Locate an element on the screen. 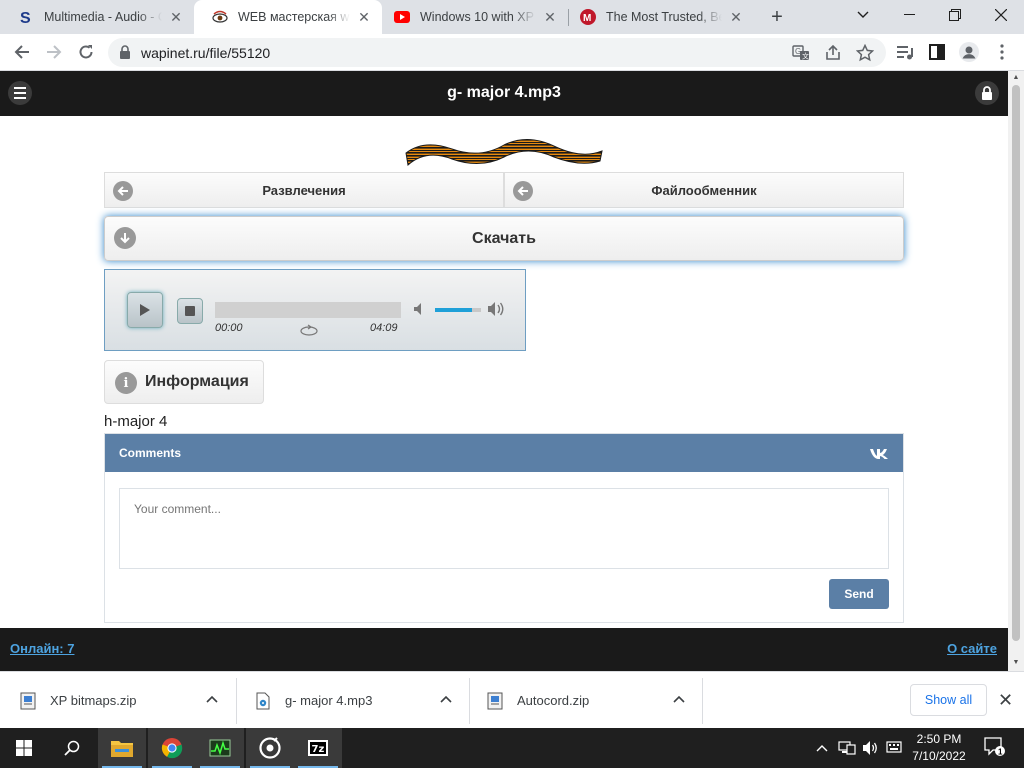 This screenshot has height=768, width=1024. show-all-button: Show all is located at coordinates (948, 700).